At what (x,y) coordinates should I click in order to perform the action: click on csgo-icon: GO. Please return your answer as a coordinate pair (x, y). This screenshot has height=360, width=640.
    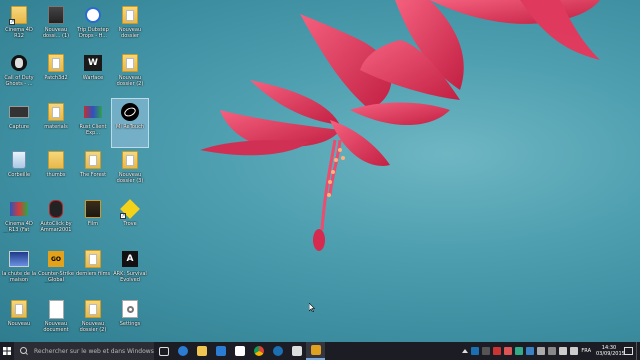
    Looking at the image, I should click on (56, 259).